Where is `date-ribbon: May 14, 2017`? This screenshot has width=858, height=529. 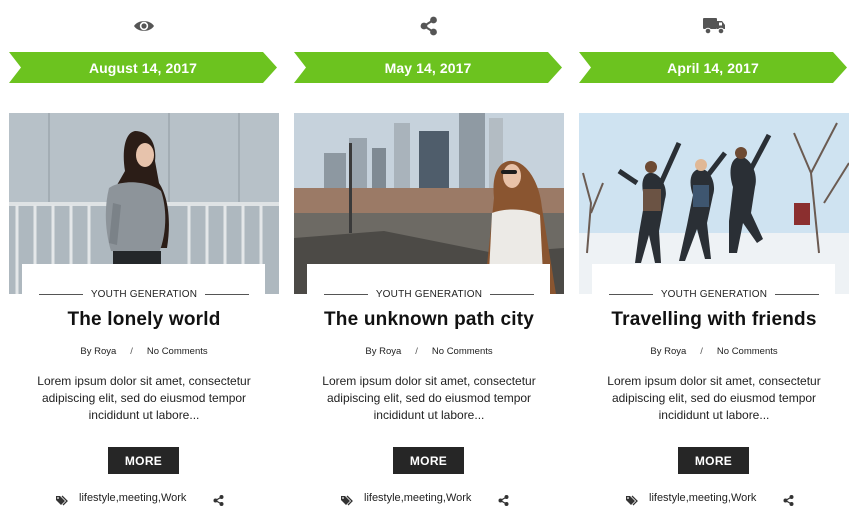
date-ribbon: May 14, 2017 is located at coordinates (428, 67).